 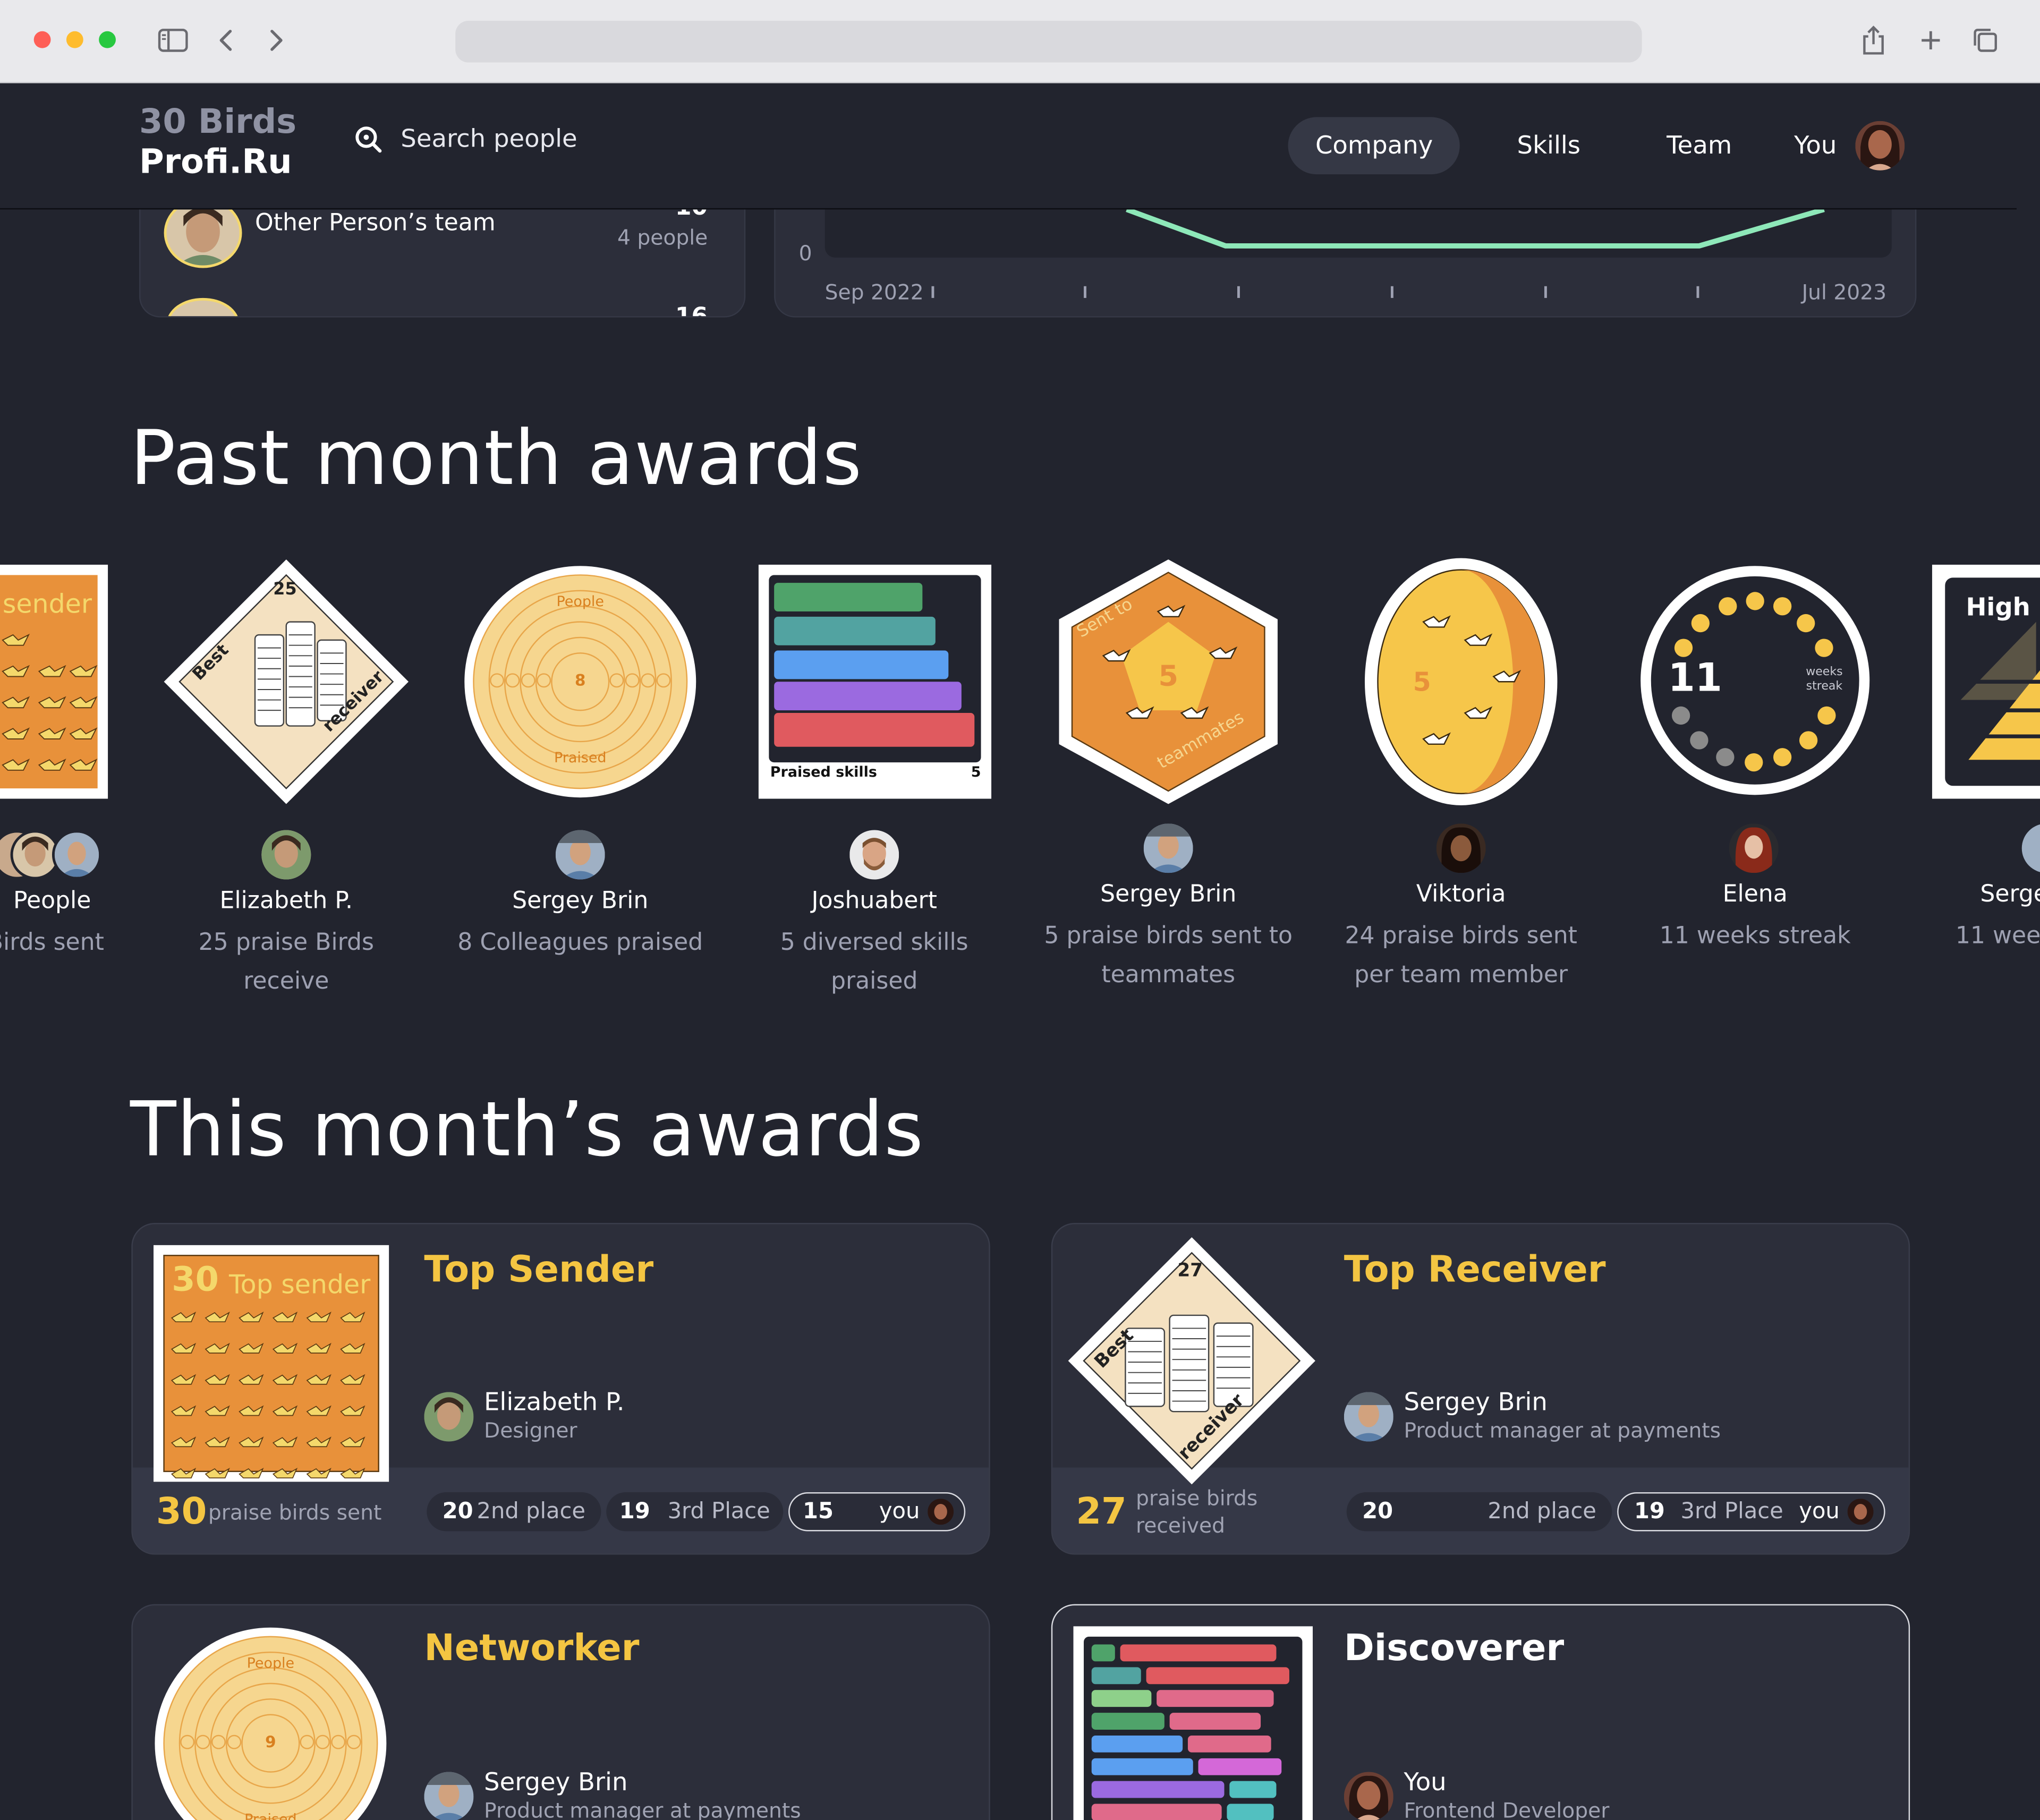 What do you see at coordinates (77, 855) in the screenshot?
I see `avatar` at bounding box center [77, 855].